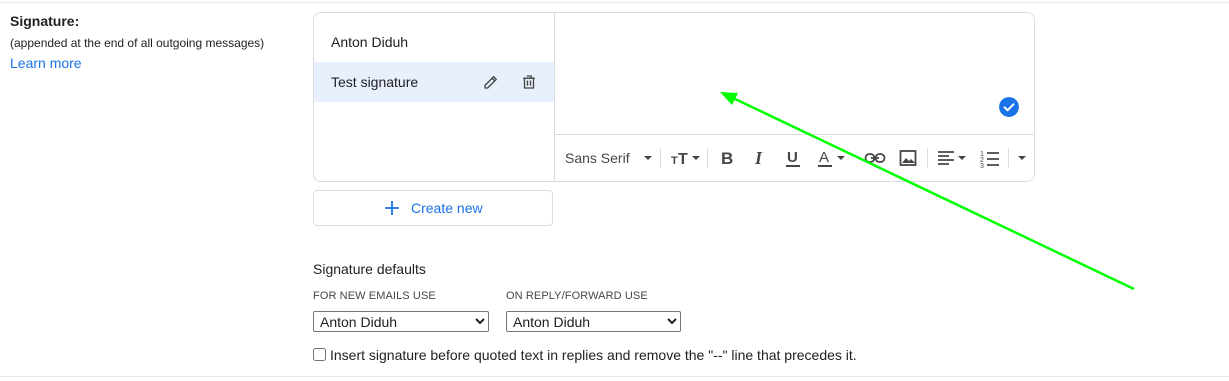 The image size is (1229, 381). I want to click on font-select: Sans Serif, so click(597, 158).